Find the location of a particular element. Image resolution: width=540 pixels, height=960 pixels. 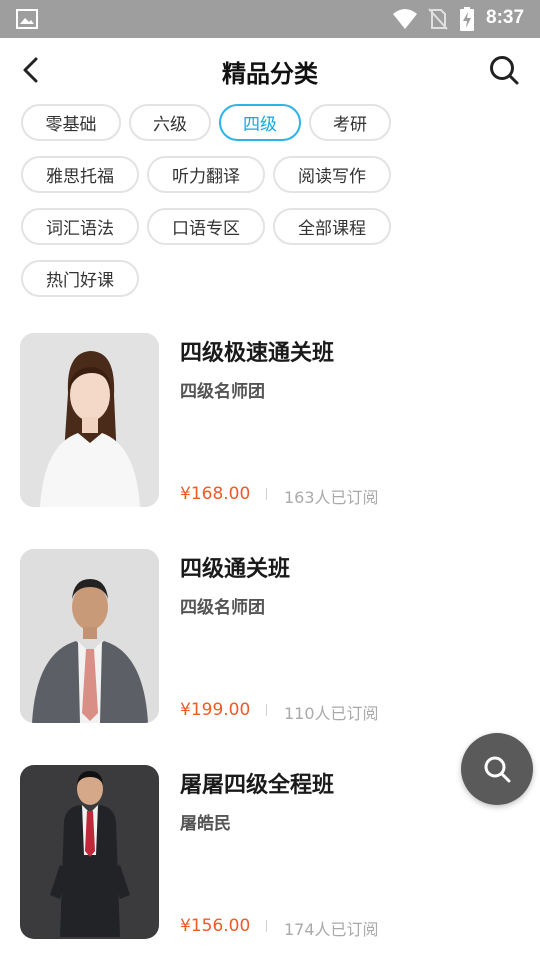

category-chip: 词汇语法 is located at coordinates (80, 226).